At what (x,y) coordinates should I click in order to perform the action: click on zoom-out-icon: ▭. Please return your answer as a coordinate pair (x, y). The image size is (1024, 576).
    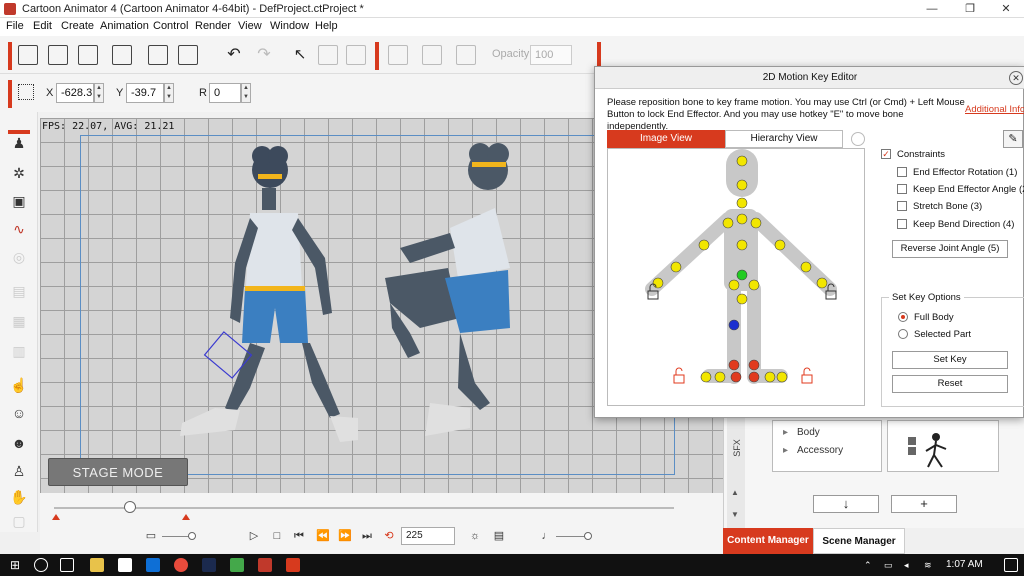
    Looking at the image, I should click on (151, 536).